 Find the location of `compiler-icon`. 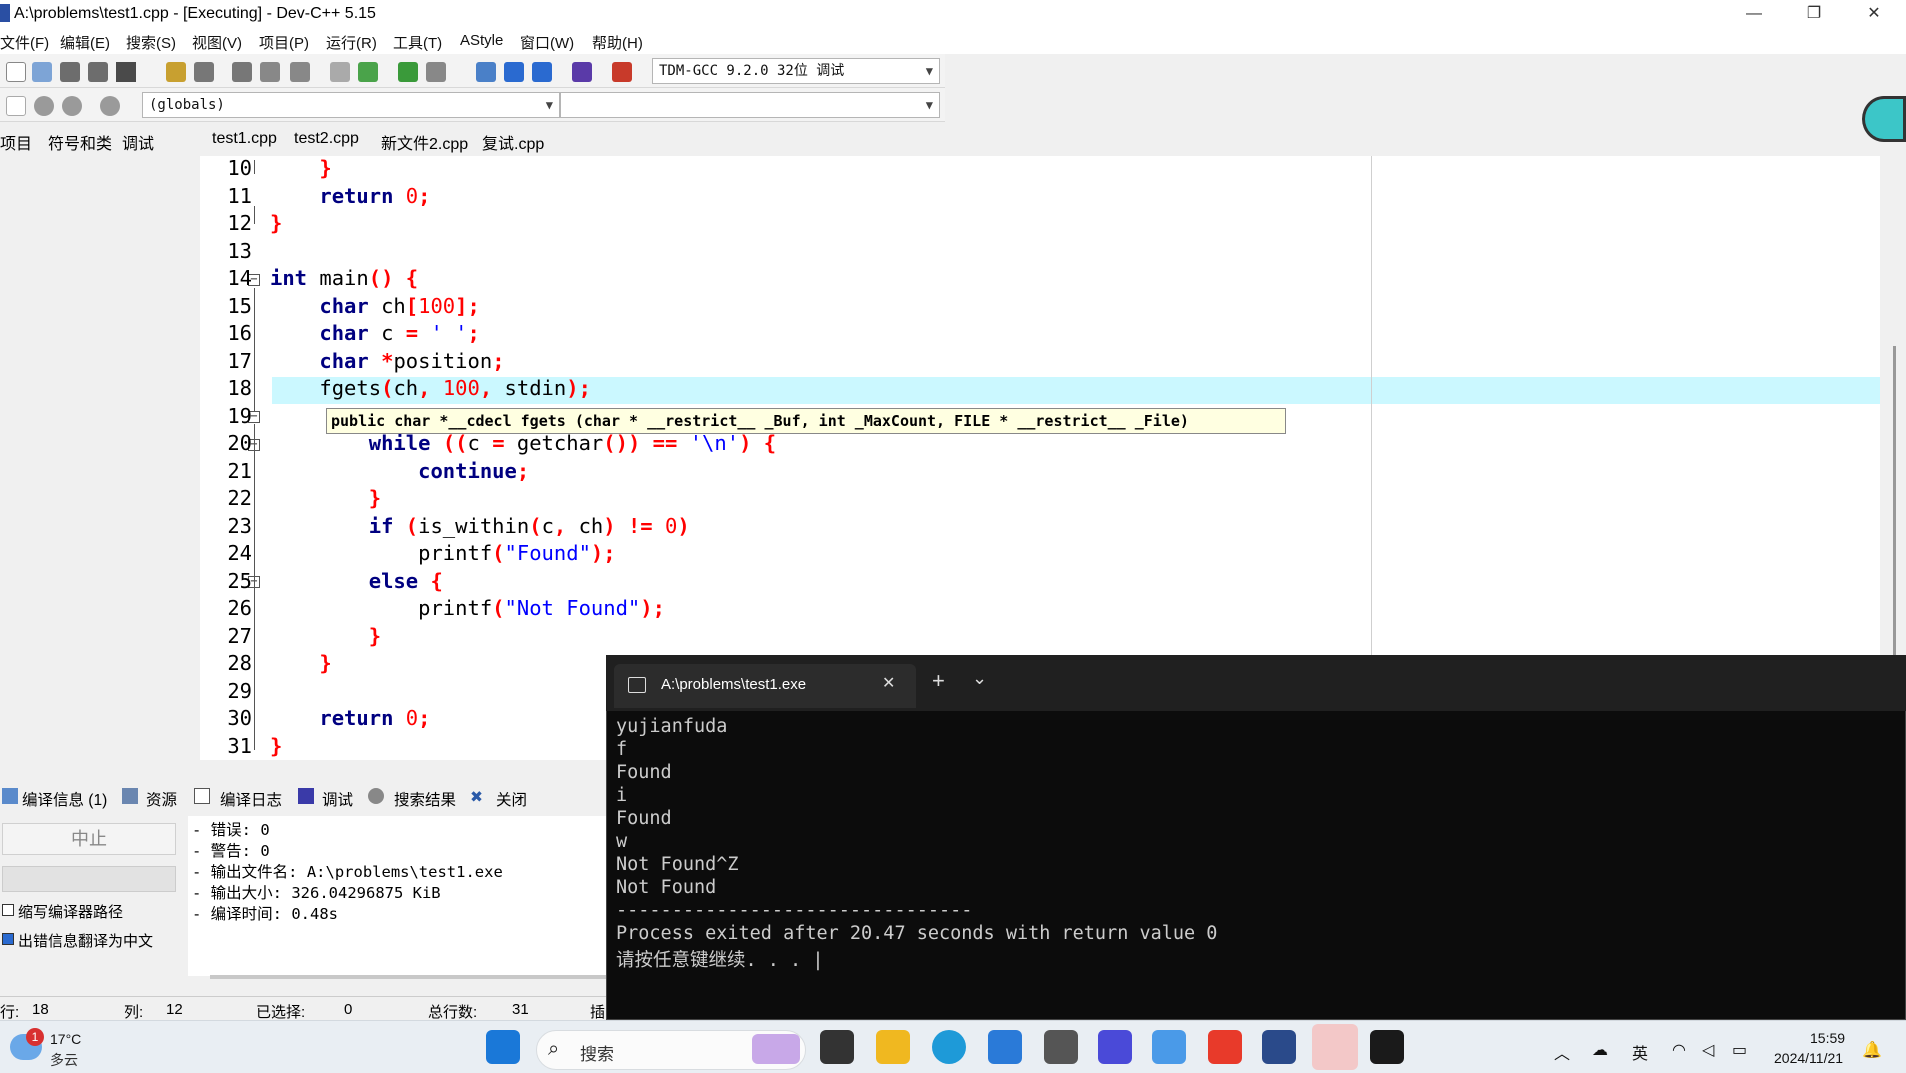

compiler-icon is located at coordinates (10, 796).